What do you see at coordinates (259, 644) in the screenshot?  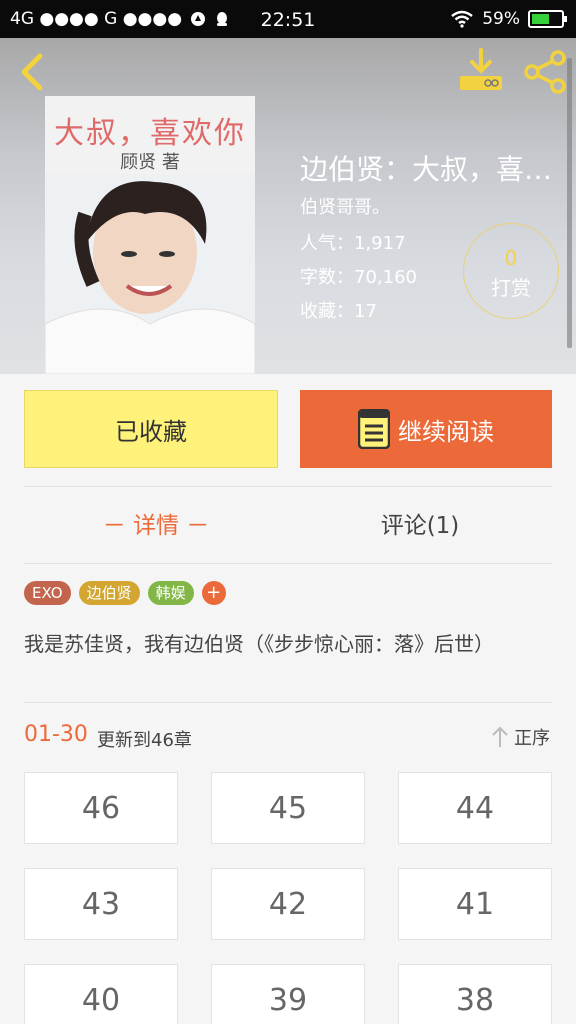 I see `book-description: 我是苏佳贤，我有边伯贤（《步步惊心丽：落》后世）` at bounding box center [259, 644].